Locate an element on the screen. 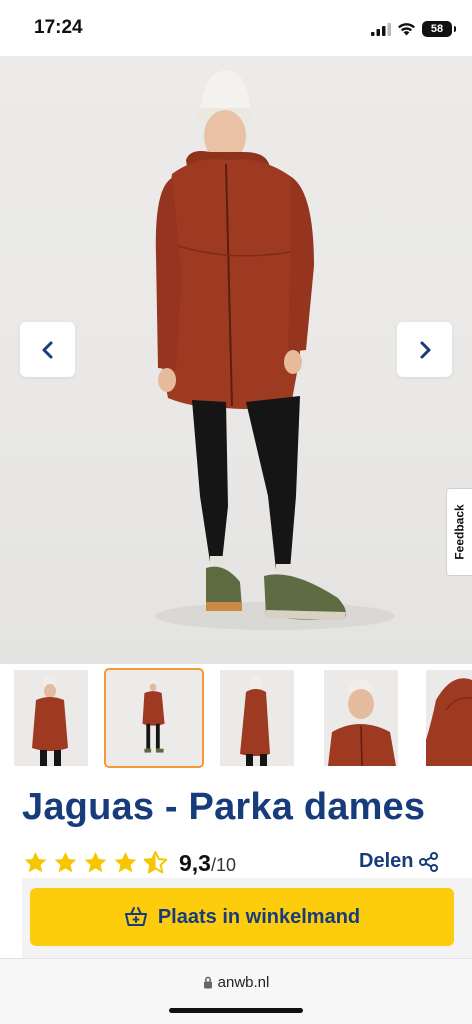  gallery-prev-button is located at coordinates (47, 349).